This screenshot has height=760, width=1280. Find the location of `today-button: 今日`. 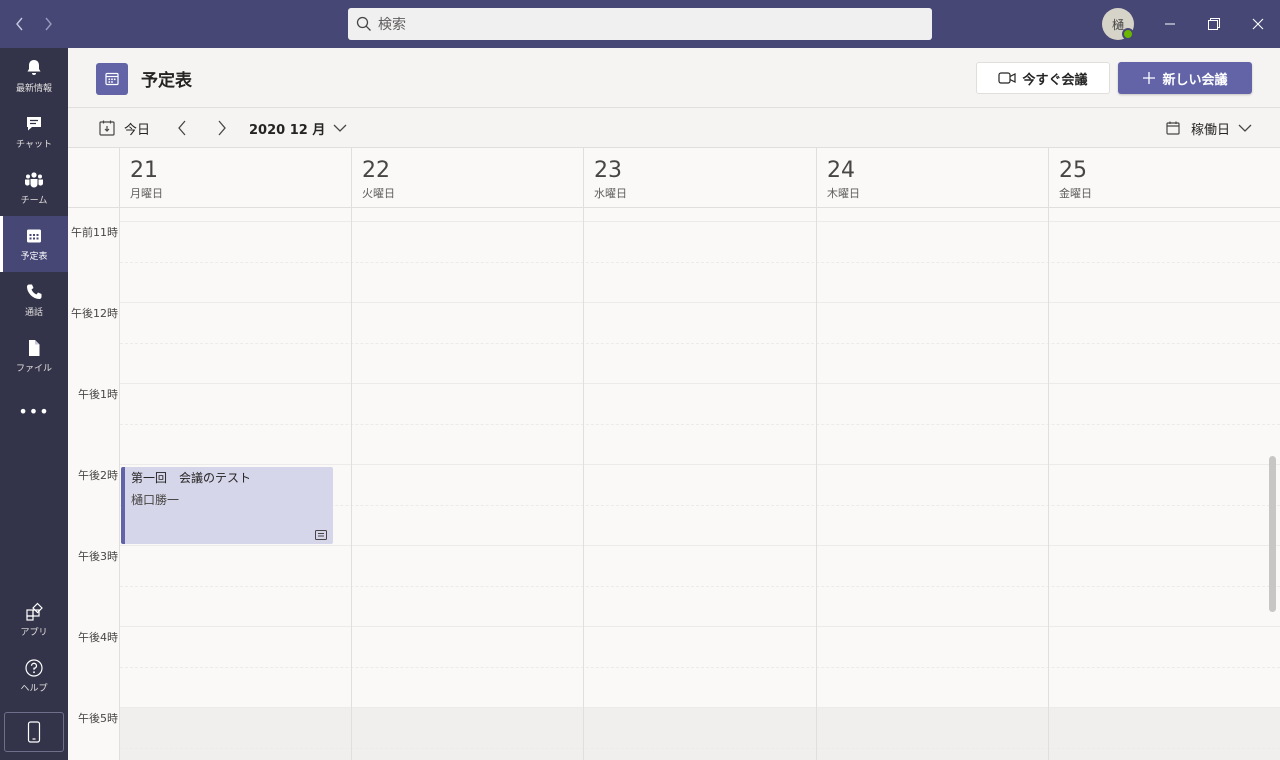

today-button: 今日 is located at coordinates (124, 128).